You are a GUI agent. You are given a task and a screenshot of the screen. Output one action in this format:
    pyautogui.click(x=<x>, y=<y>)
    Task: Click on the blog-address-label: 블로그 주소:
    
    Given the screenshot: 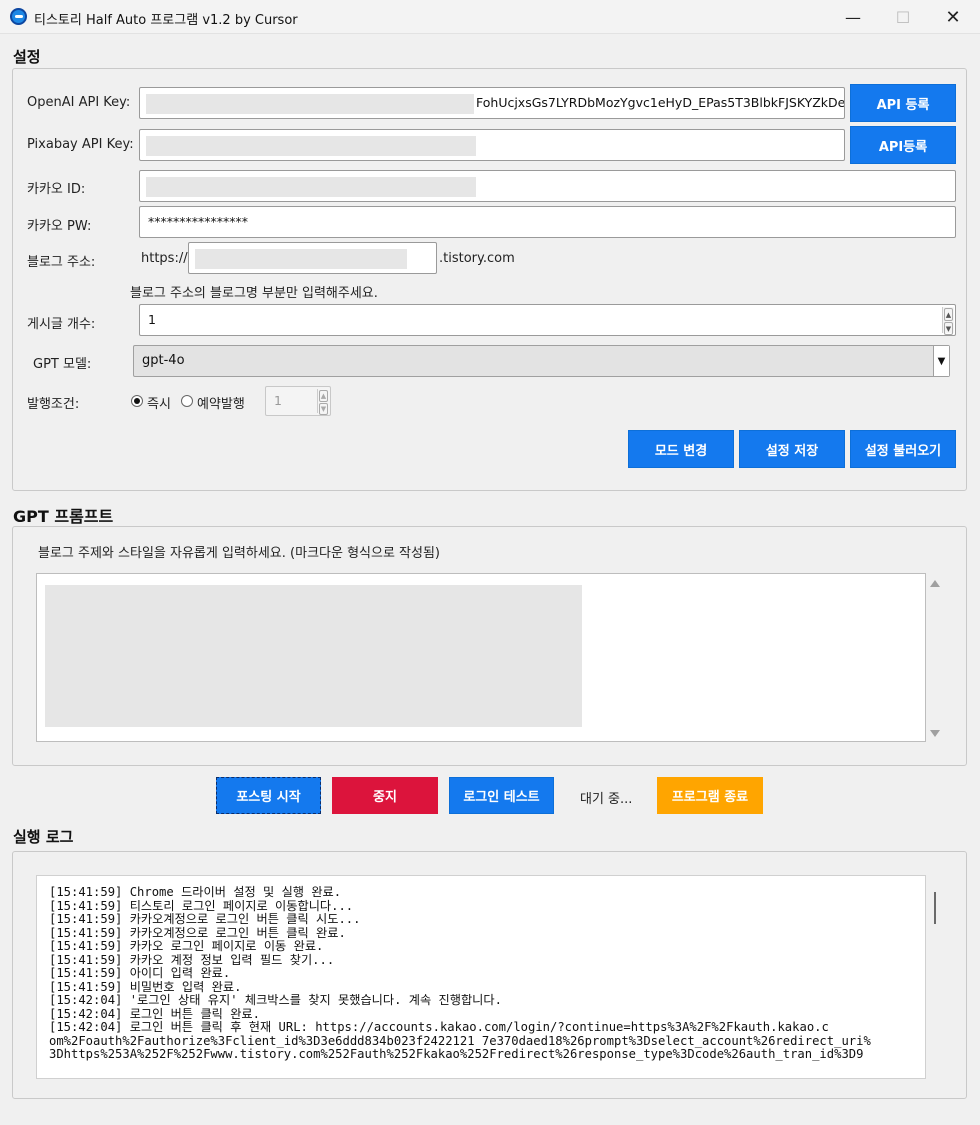 What is the action you would take?
    pyautogui.click(x=61, y=262)
    